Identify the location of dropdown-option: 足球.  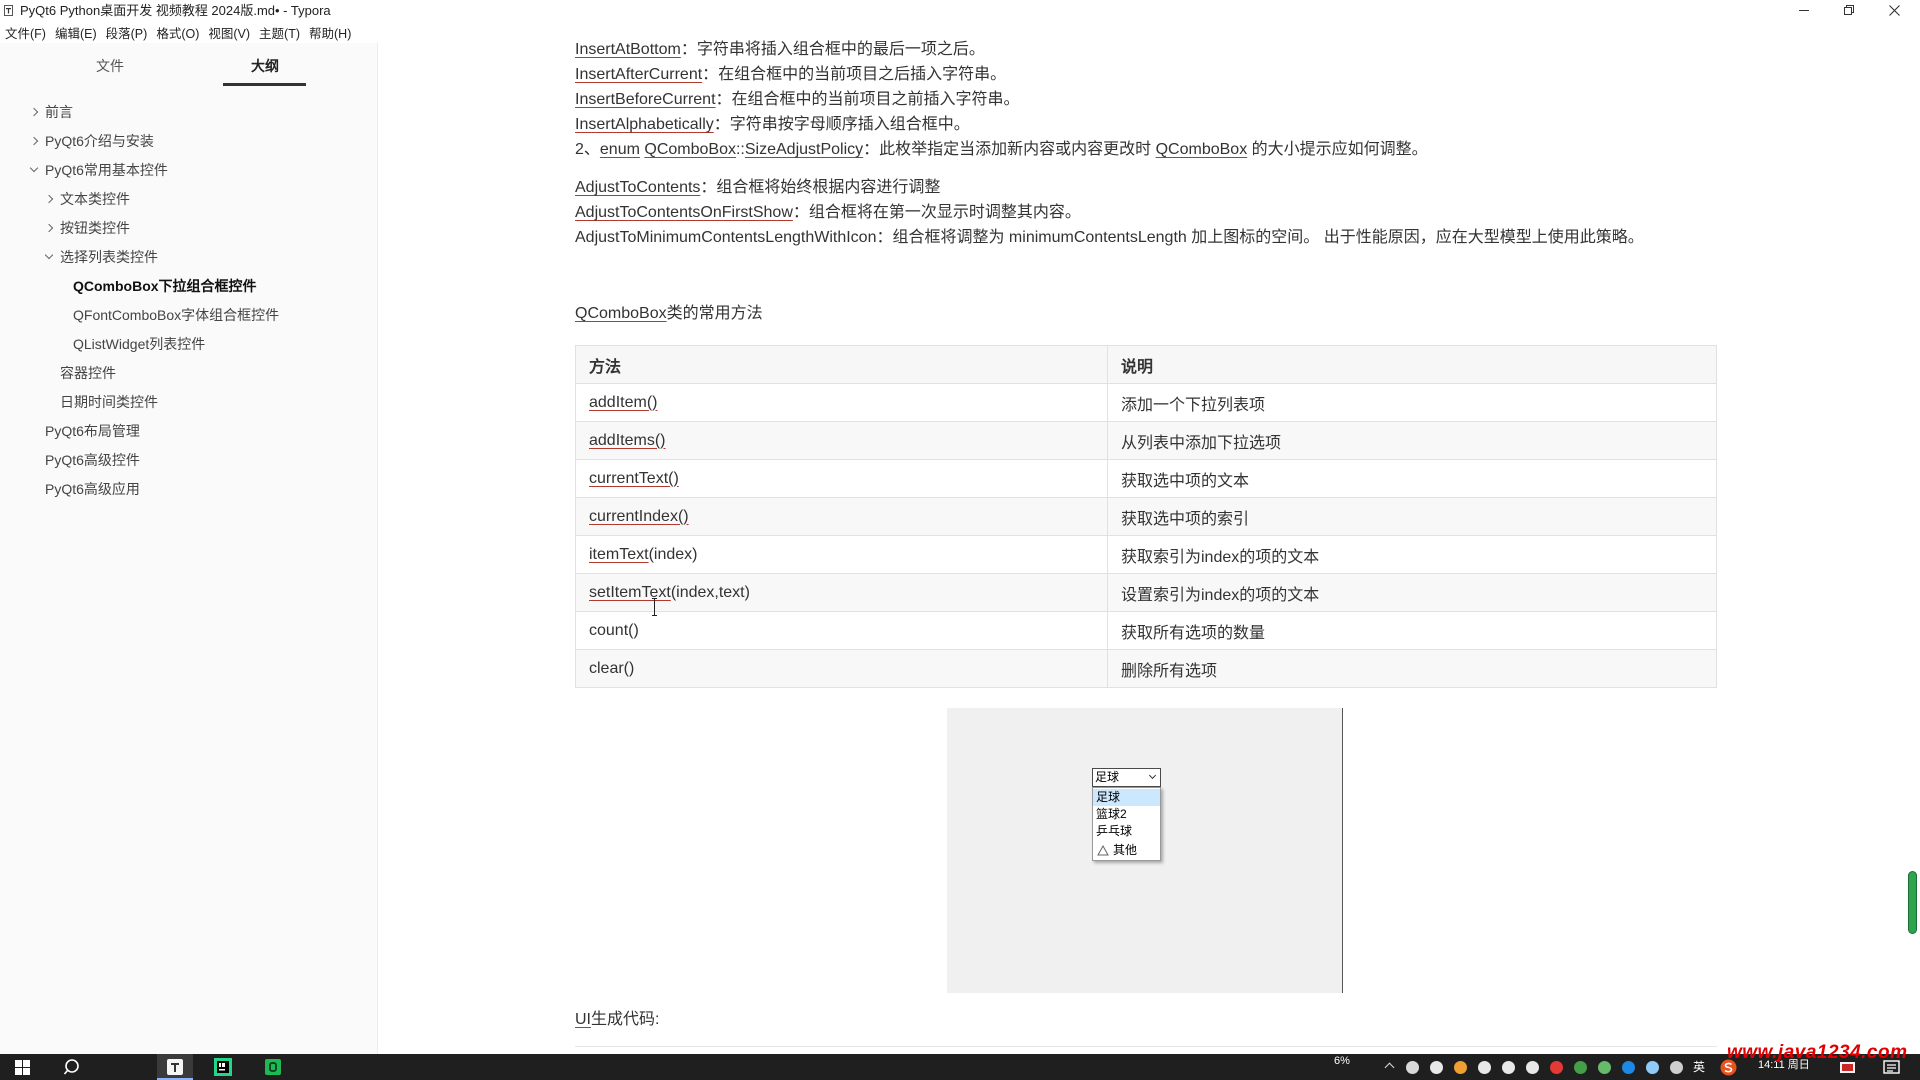
(1126, 797).